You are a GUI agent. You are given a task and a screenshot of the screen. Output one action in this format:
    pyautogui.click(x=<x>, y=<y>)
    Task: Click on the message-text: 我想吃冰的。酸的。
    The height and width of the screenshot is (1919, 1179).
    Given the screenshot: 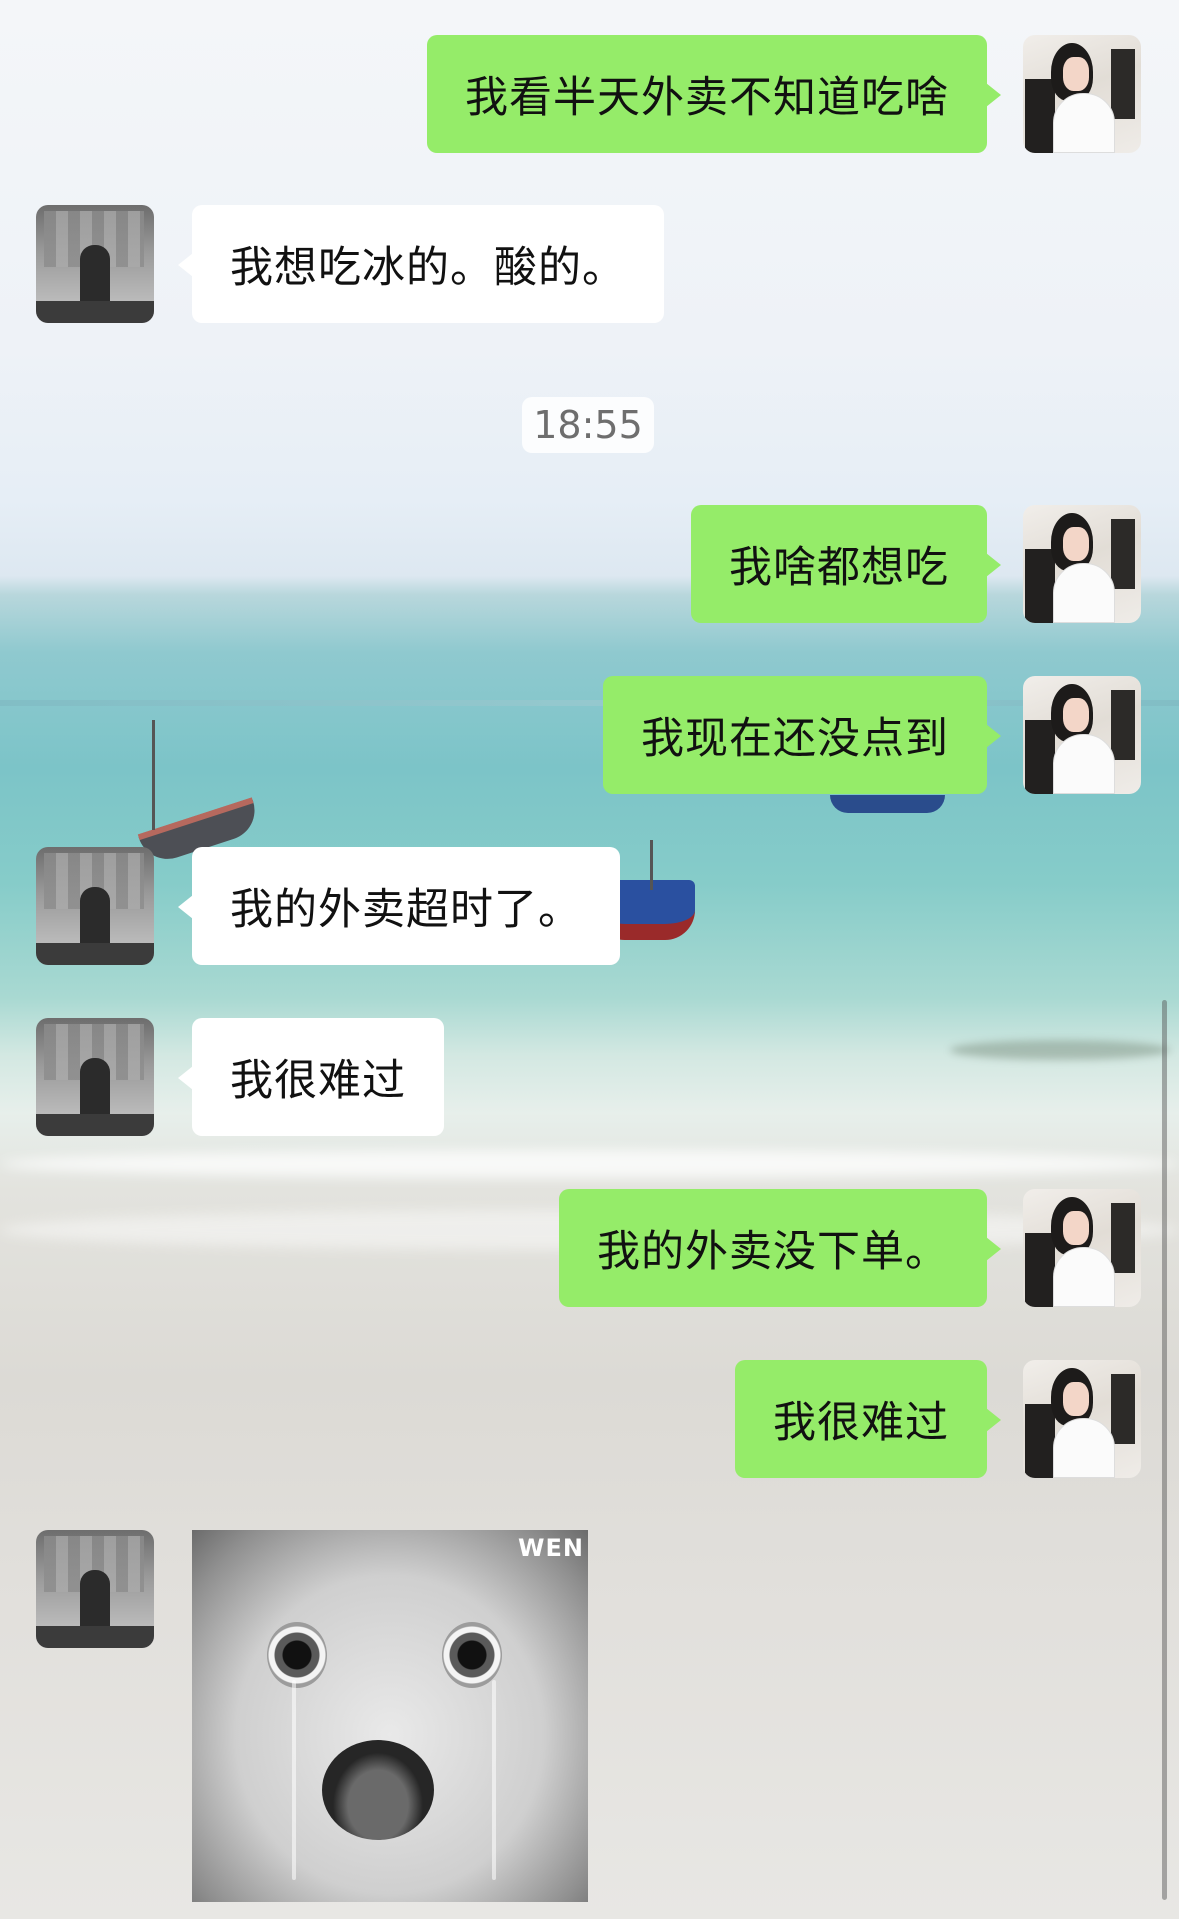 What is the action you would take?
    pyautogui.click(x=428, y=268)
    